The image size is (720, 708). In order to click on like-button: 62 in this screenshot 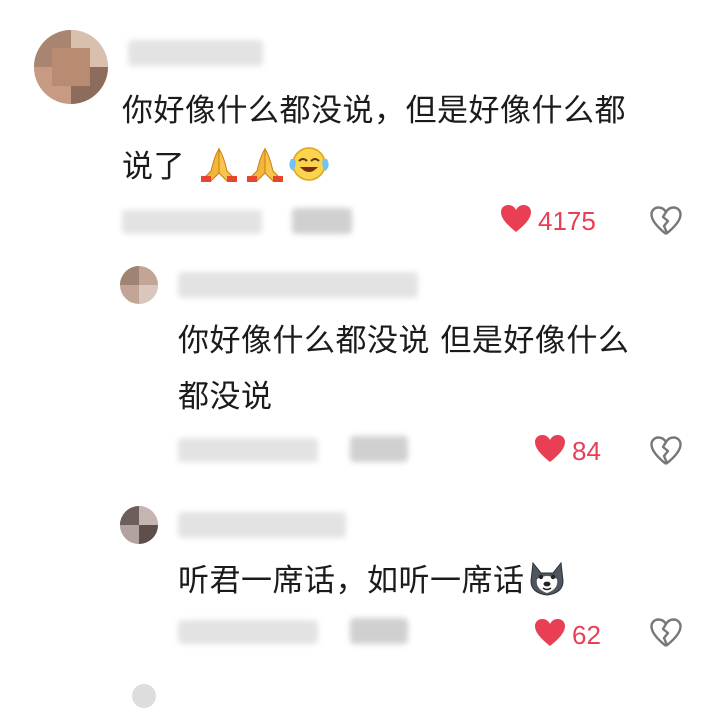, I will do `click(567, 635)`.